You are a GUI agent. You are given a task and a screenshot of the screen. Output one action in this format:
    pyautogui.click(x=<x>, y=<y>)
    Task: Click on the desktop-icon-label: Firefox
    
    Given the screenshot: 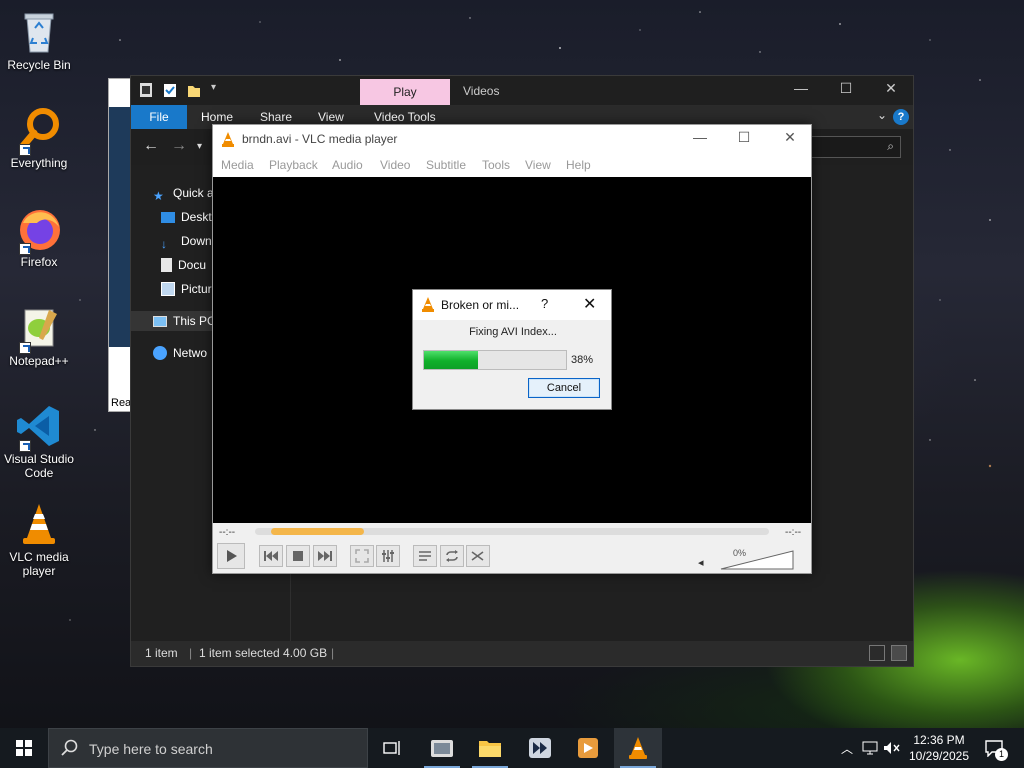 What is the action you would take?
    pyautogui.click(x=39, y=262)
    